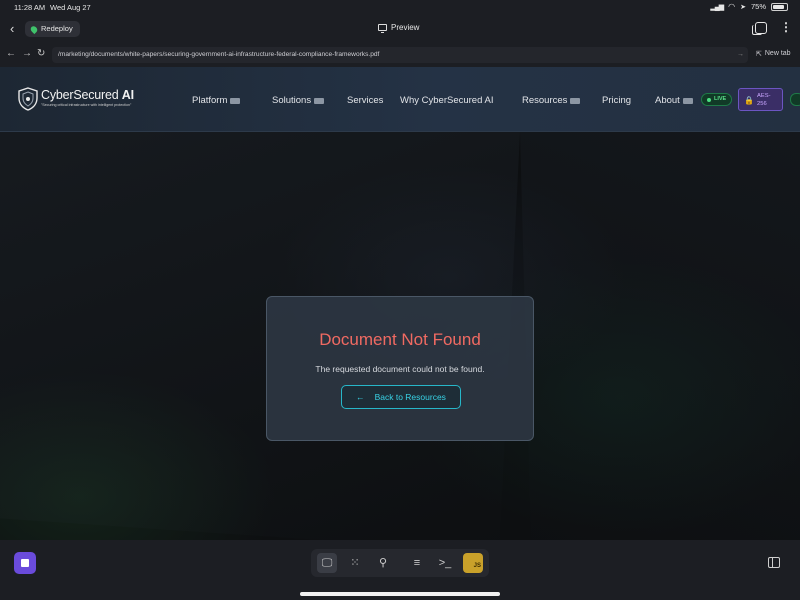  Describe the element at coordinates (774, 562) in the screenshot. I see `sidebar-toggle-icon` at that location.